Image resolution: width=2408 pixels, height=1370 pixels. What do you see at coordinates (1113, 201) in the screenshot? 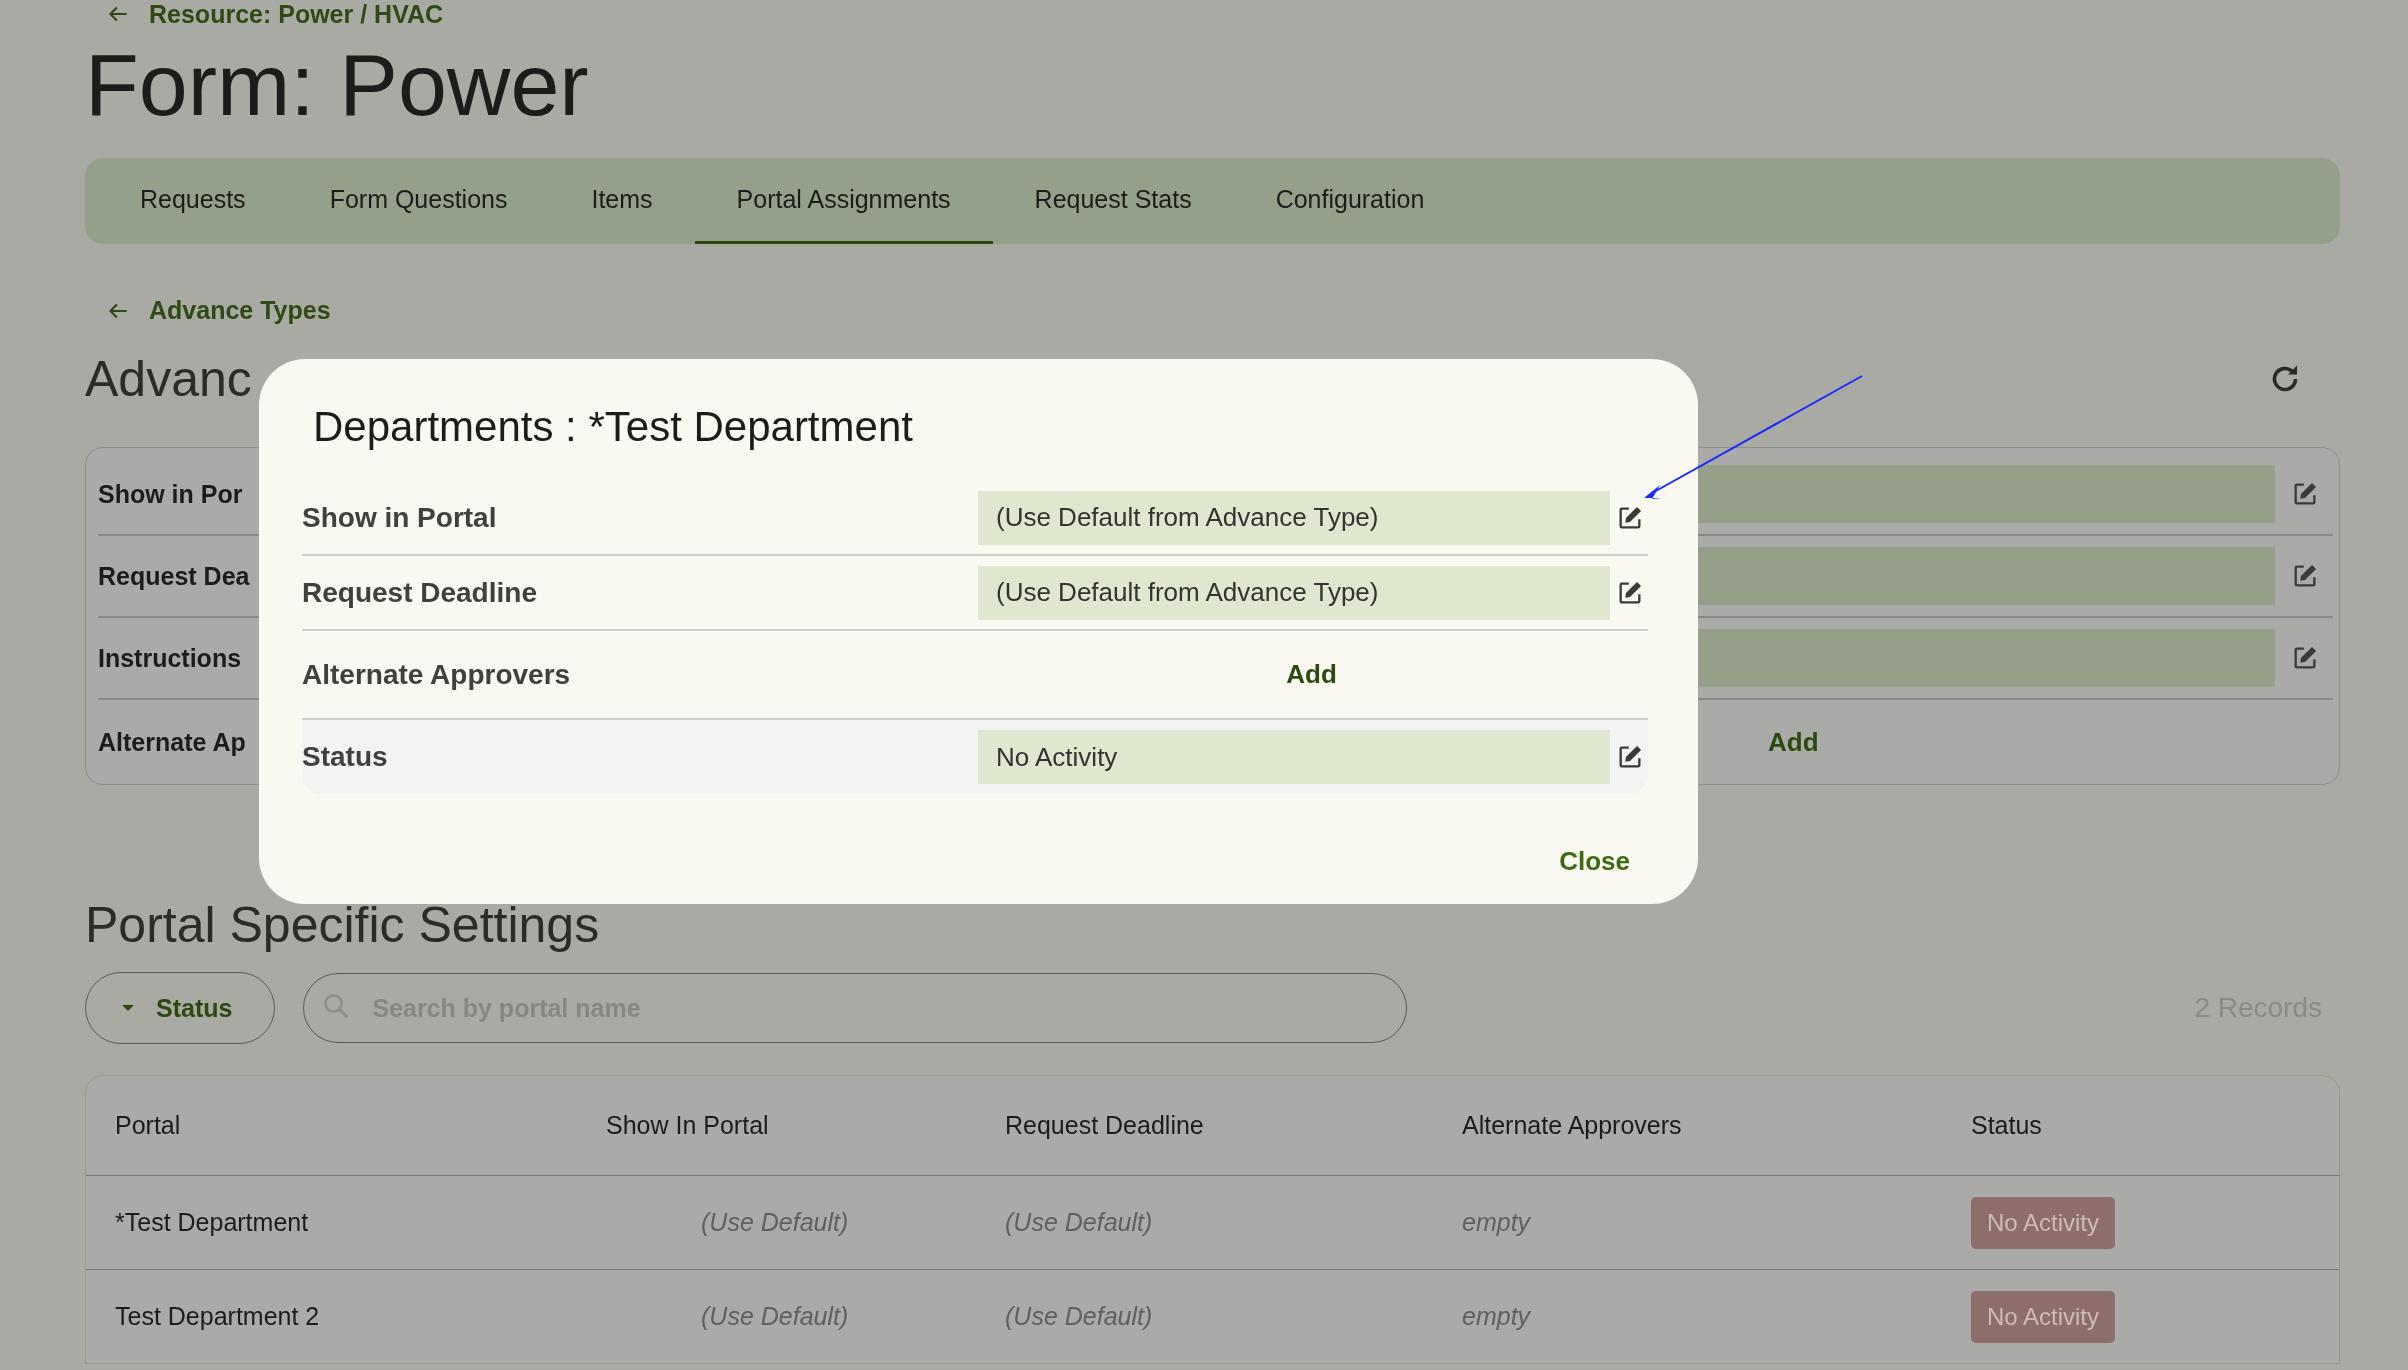
I see `tab: Request Stats` at bounding box center [1113, 201].